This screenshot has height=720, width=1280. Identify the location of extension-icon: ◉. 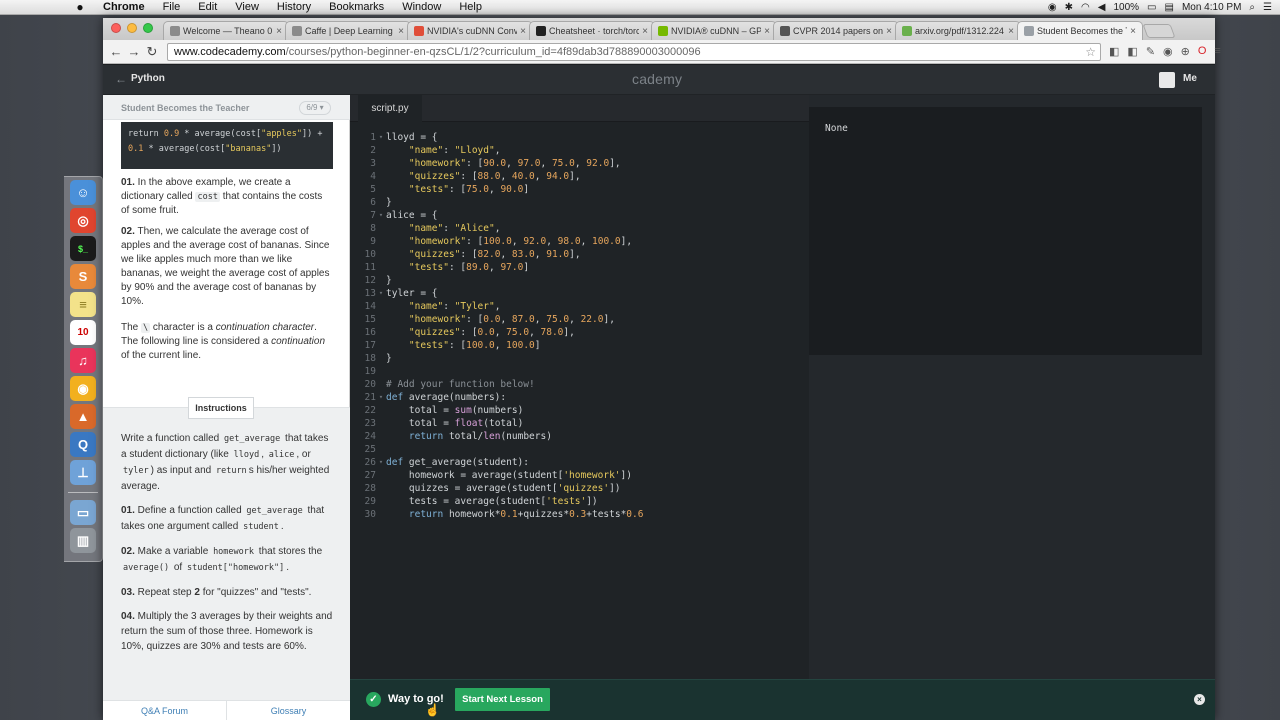
(1168, 51).